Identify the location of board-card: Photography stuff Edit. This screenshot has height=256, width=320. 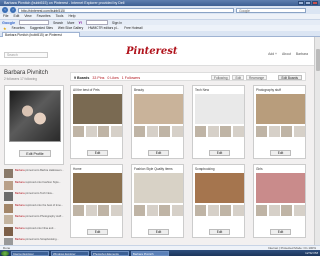
(279, 122).